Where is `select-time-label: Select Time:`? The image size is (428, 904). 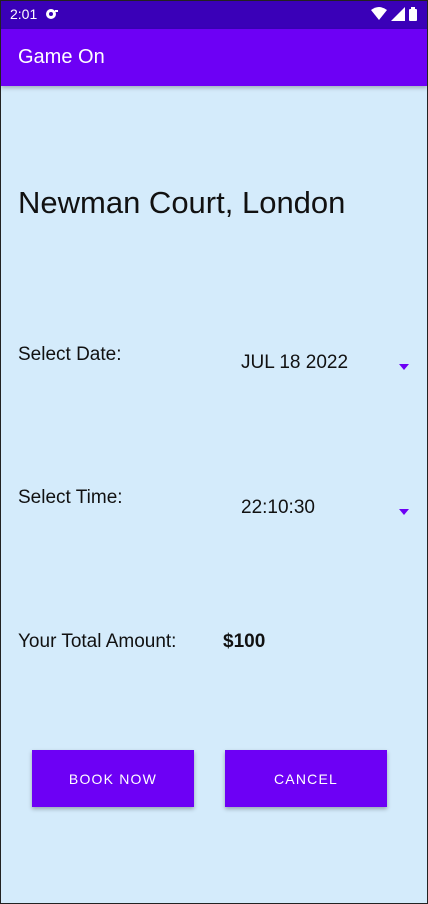
select-time-label: Select Time: is located at coordinates (70, 497).